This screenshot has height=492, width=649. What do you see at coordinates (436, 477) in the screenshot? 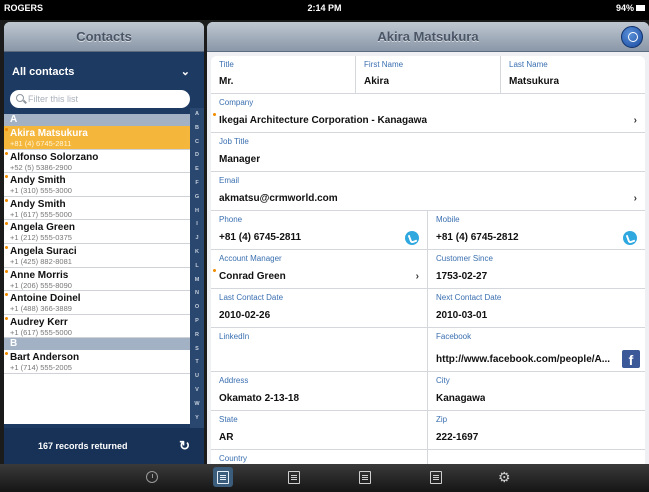
I see `tab-activities` at bounding box center [436, 477].